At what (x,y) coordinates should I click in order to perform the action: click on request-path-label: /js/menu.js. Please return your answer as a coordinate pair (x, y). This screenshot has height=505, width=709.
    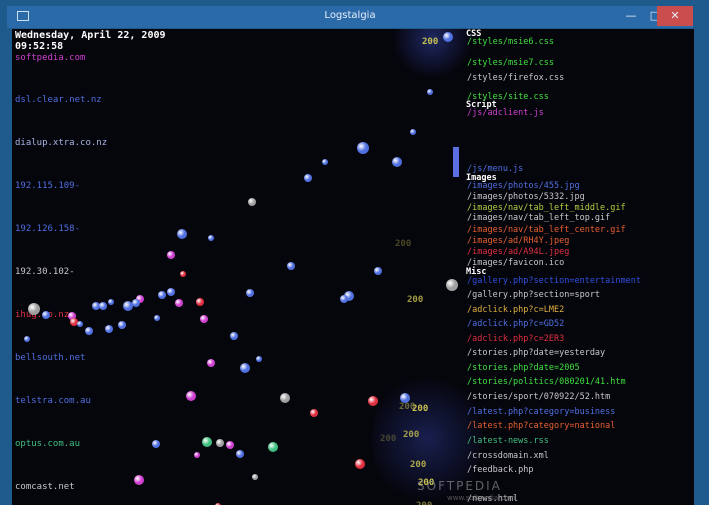
    Looking at the image, I should click on (495, 169).